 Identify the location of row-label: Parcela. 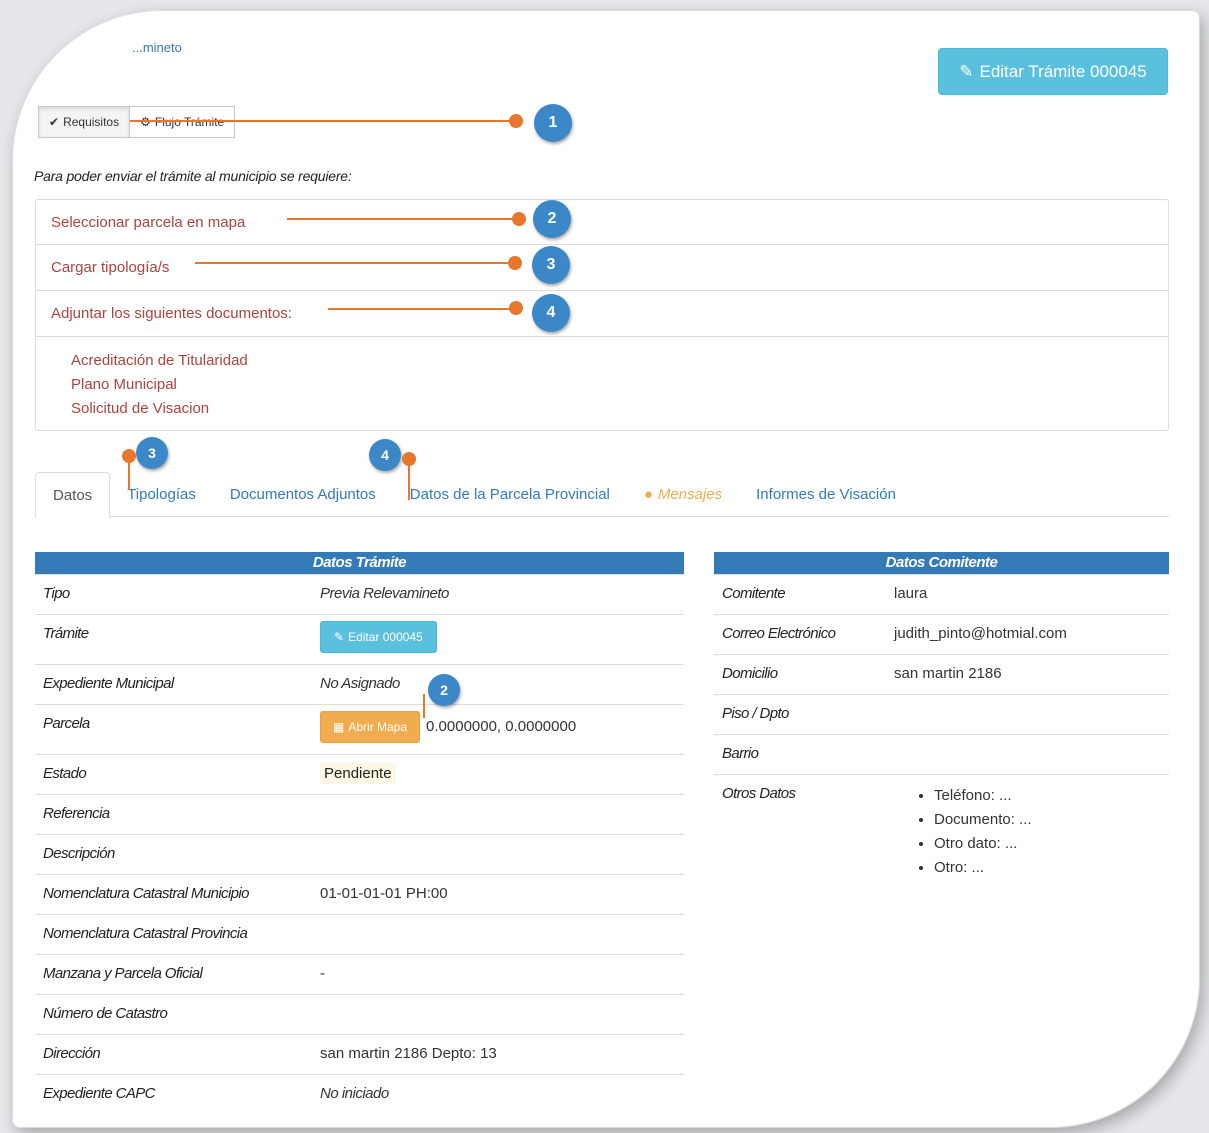
(173, 728).